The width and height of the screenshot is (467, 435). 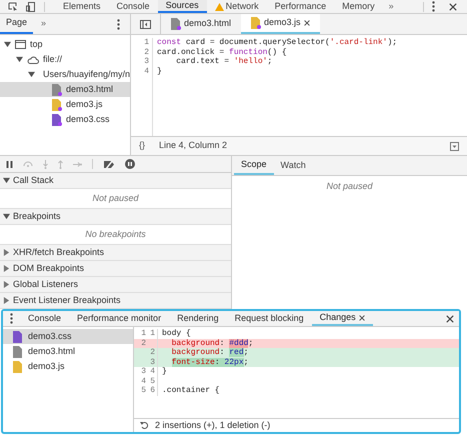 What do you see at coordinates (154, 371) in the screenshot?
I see `diff-line: 3 4 }` at bounding box center [154, 371].